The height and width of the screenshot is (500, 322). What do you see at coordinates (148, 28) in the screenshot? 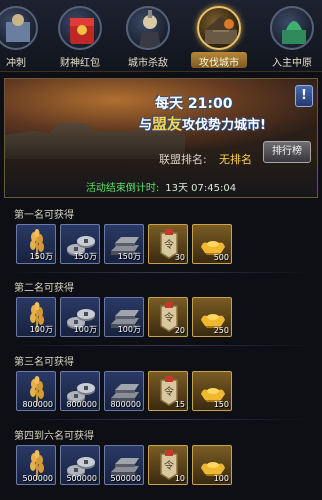
I see `warrior-icon` at bounding box center [148, 28].